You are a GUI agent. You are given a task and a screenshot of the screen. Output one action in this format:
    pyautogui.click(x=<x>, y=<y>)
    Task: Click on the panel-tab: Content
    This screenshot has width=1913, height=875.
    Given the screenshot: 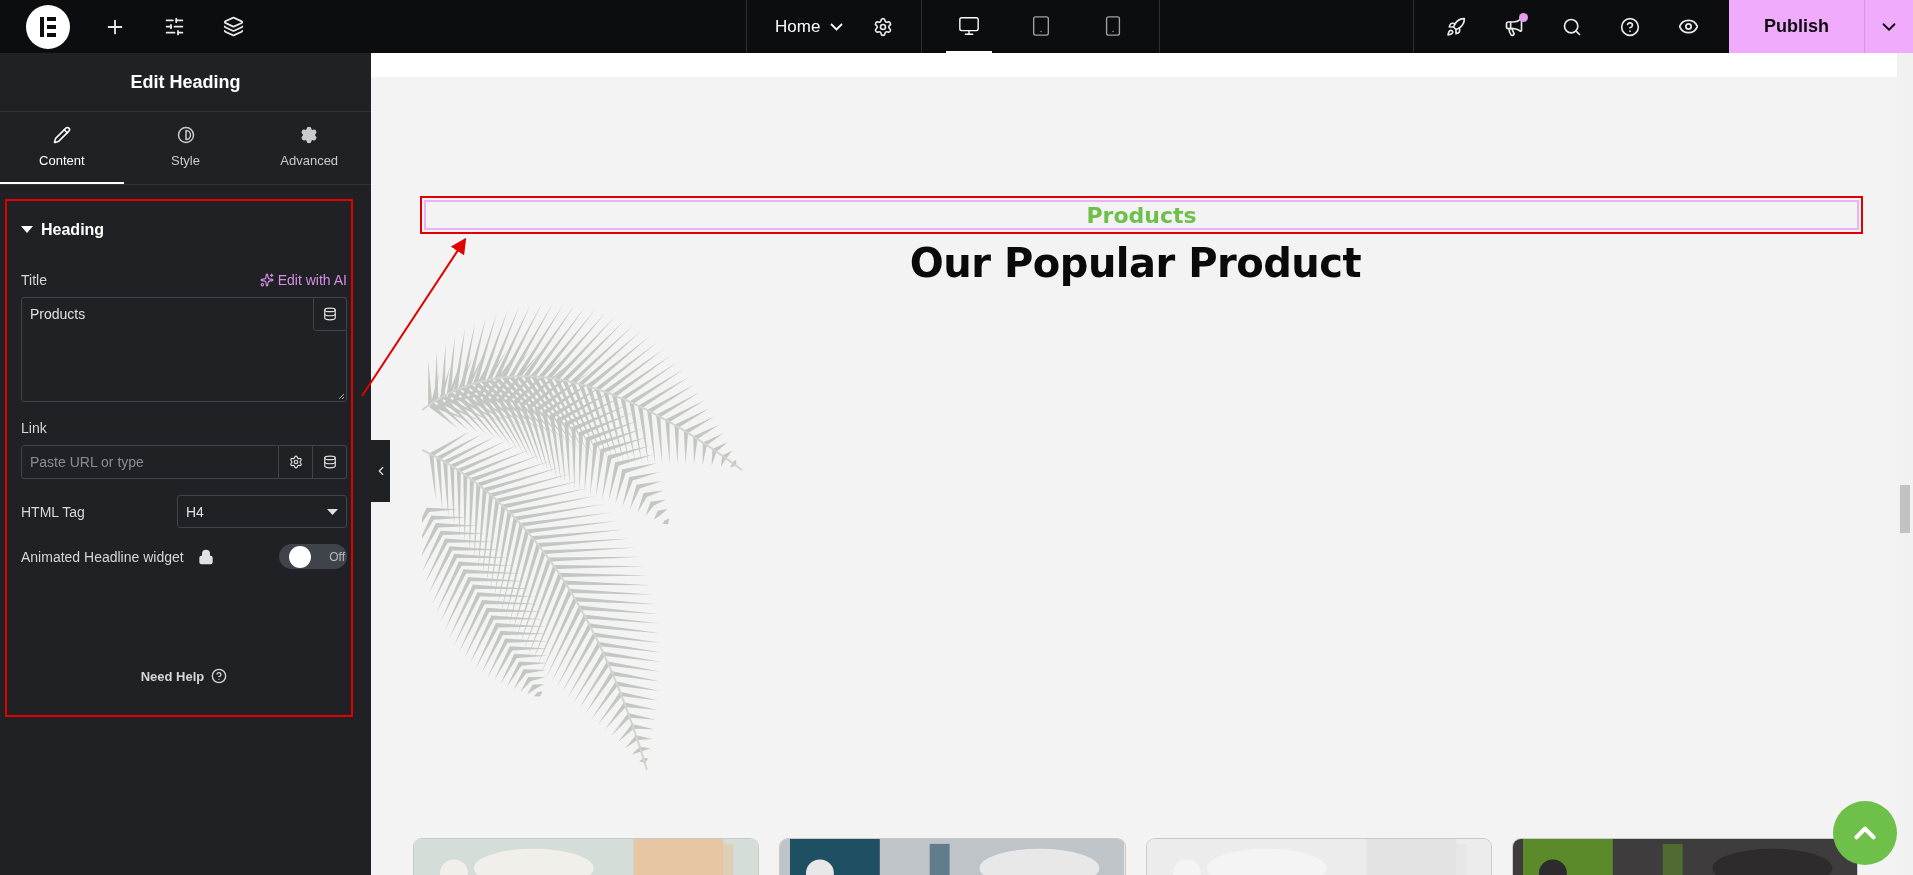 What is the action you would take?
    pyautogui.click(x=62, y=148)
    